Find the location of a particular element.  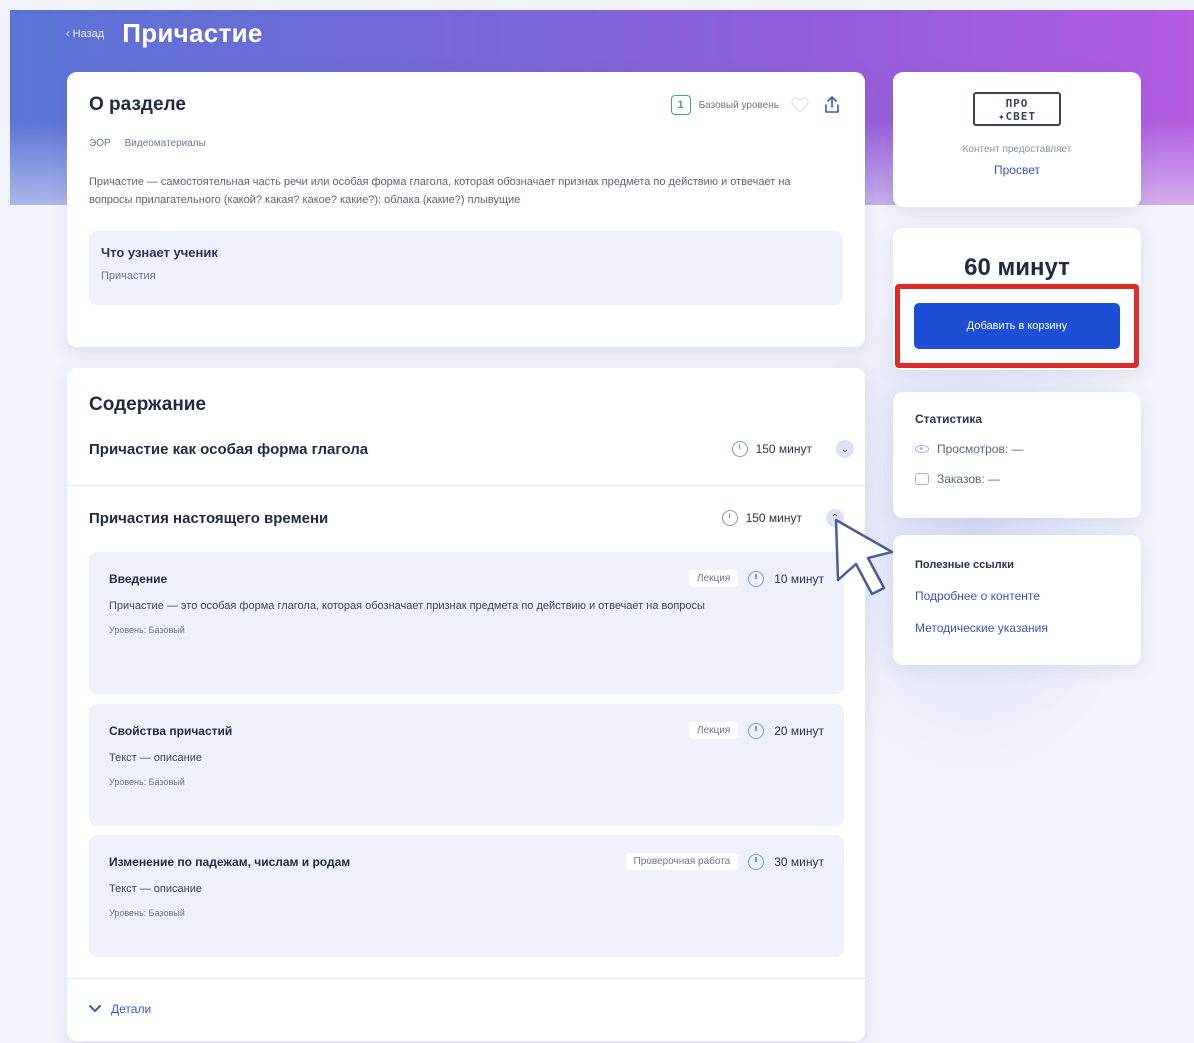

lesson-duration: 10 минут is located at coordinates (799, 578).